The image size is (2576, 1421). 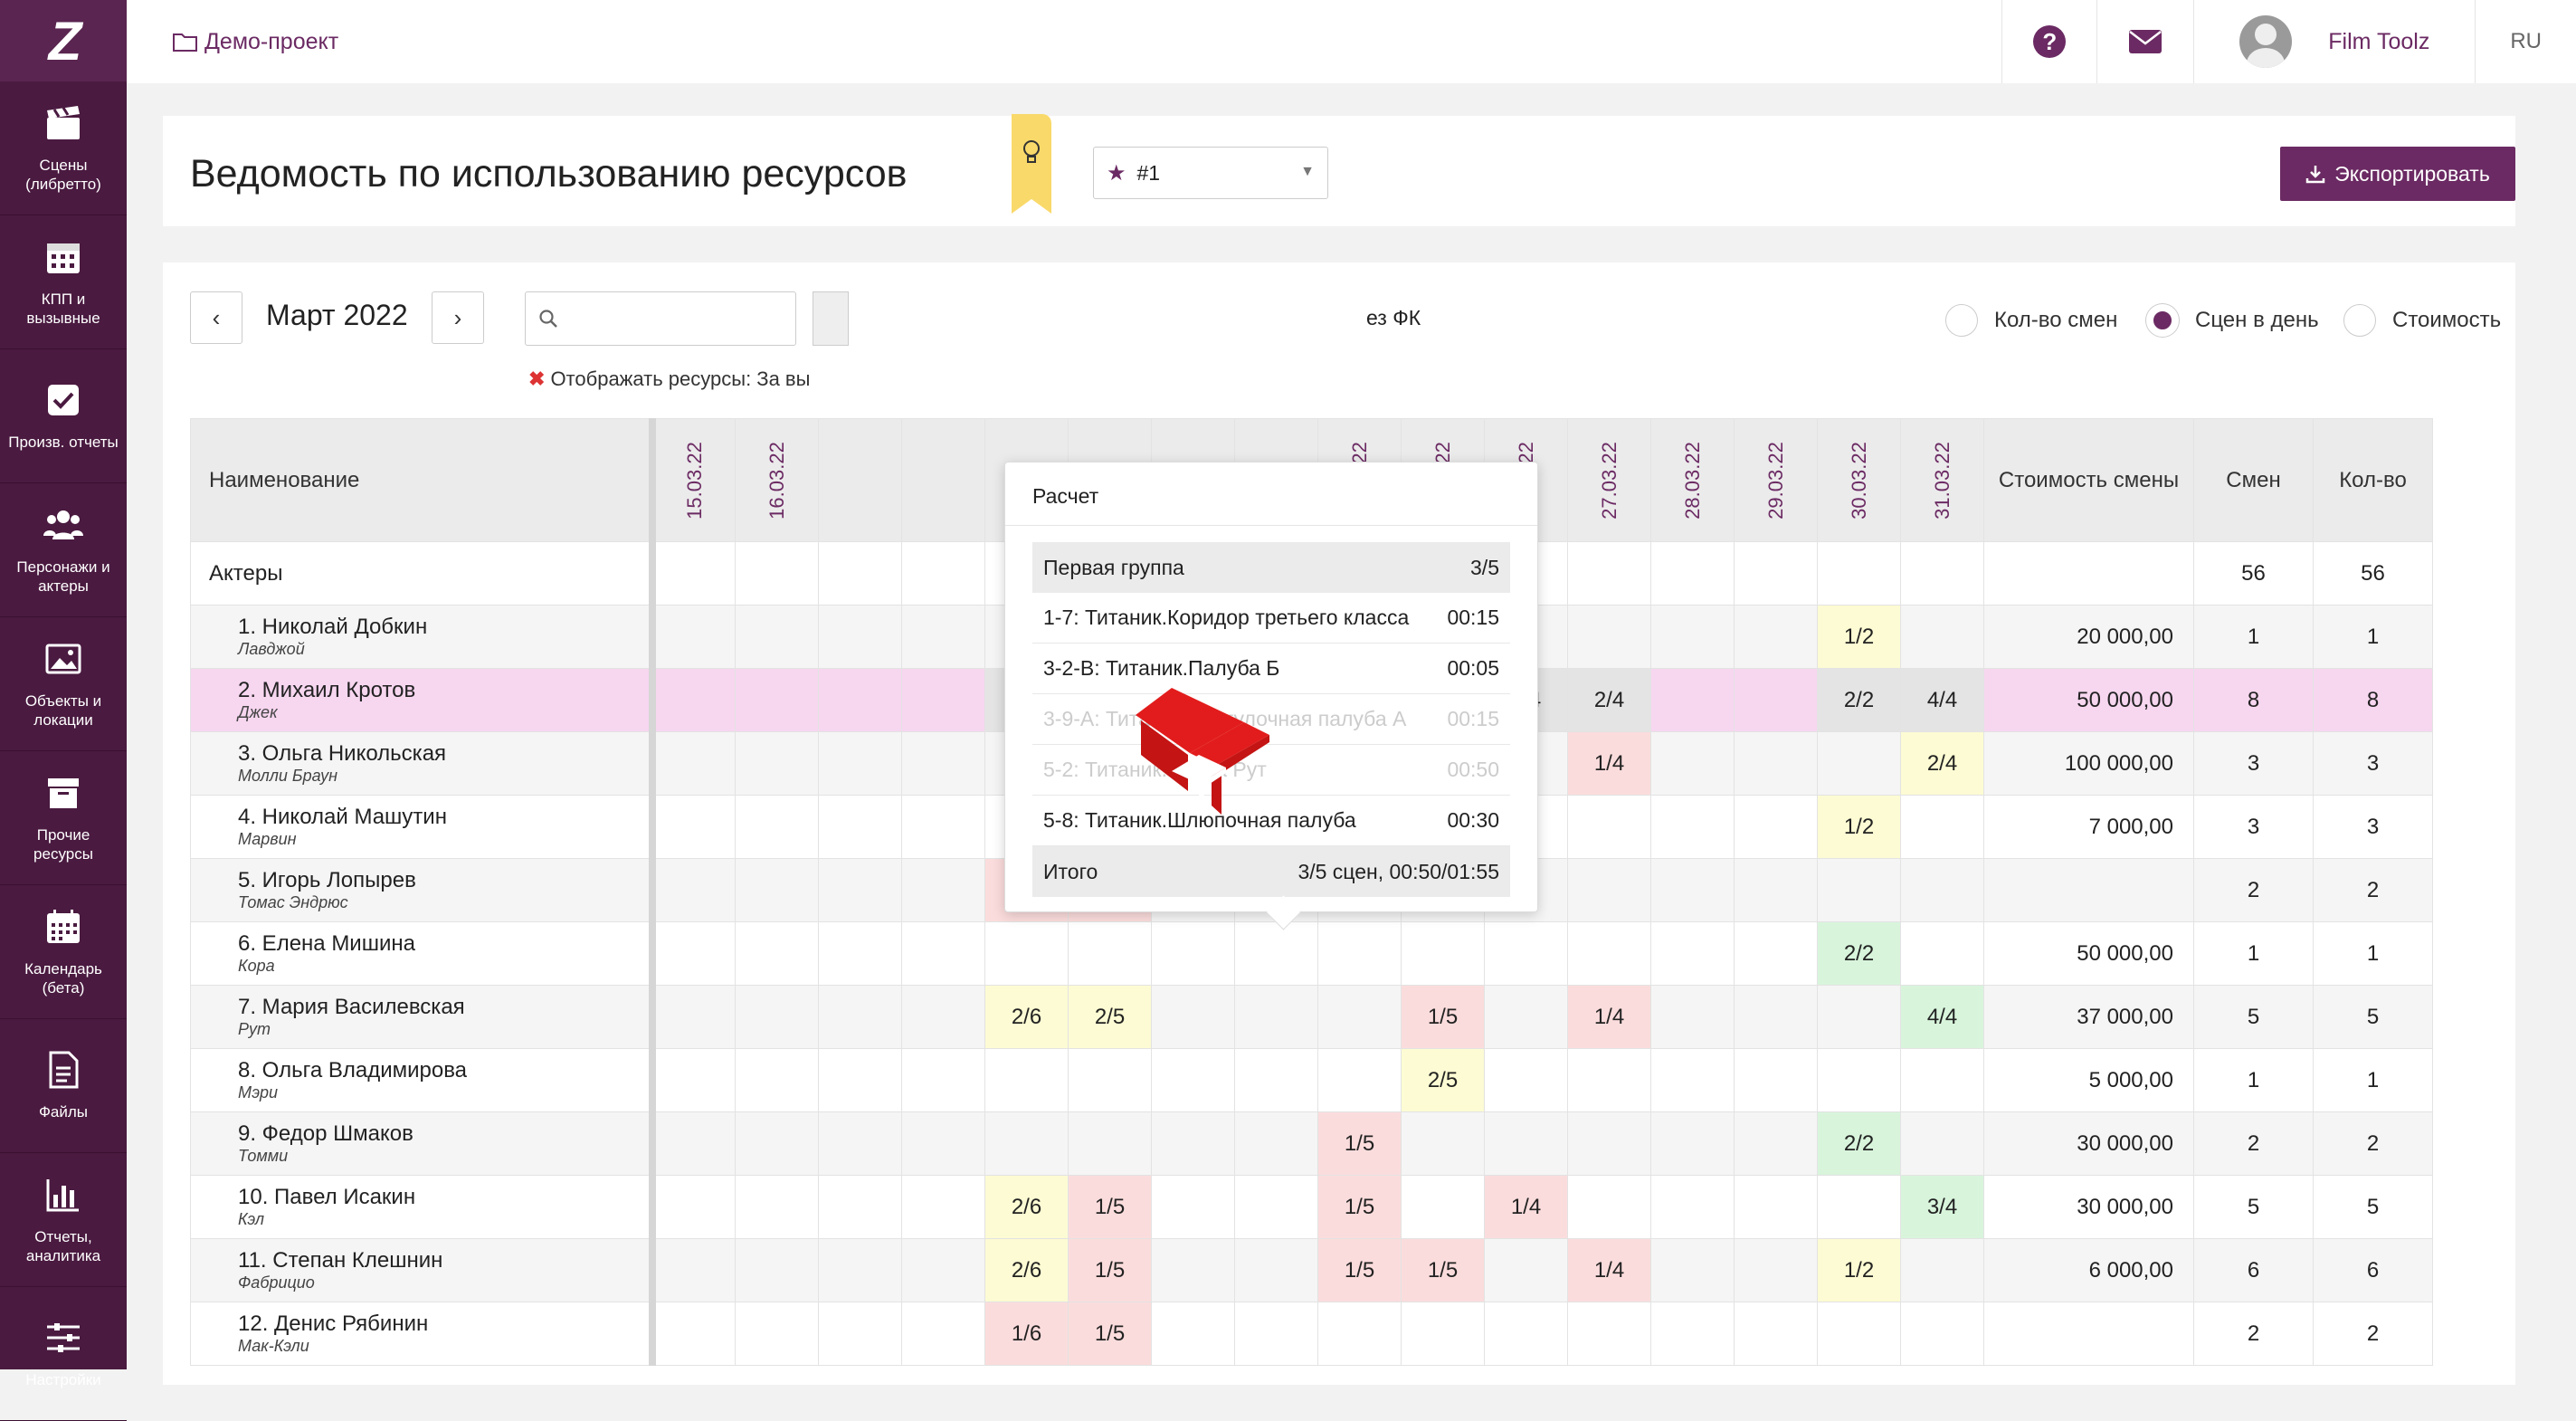 What do you see at coordinates (1027, 1334) in the screenshot?
I see `day-cell: 1/6` at bounding box center [1027, 1334].